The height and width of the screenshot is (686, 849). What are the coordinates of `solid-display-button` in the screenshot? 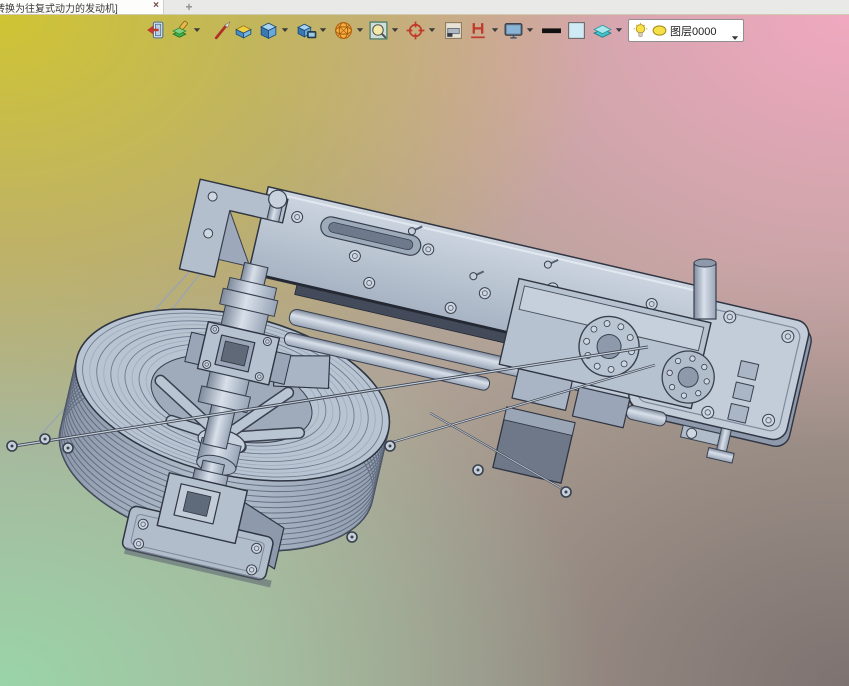 It's located at (273, 30).